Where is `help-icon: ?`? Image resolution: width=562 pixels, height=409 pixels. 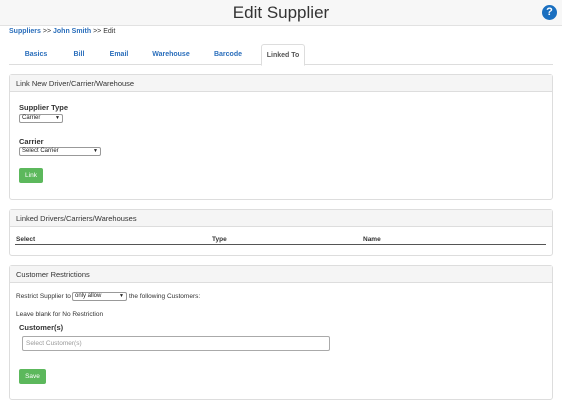 help-icon: ? is located at coordinates (549, 12).